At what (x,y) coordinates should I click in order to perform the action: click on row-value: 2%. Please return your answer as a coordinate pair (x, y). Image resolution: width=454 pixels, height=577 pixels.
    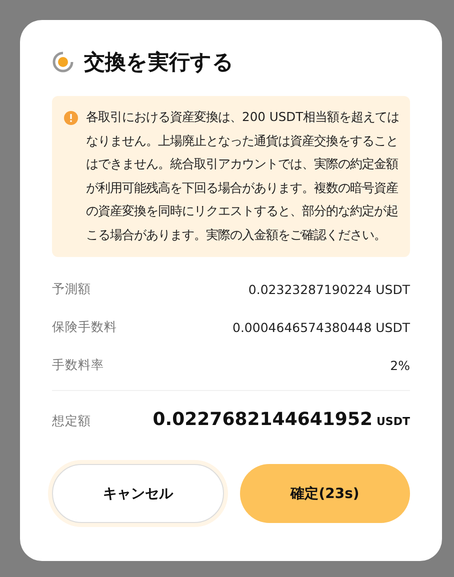
    Looking at the image, I should click on (400, 365).